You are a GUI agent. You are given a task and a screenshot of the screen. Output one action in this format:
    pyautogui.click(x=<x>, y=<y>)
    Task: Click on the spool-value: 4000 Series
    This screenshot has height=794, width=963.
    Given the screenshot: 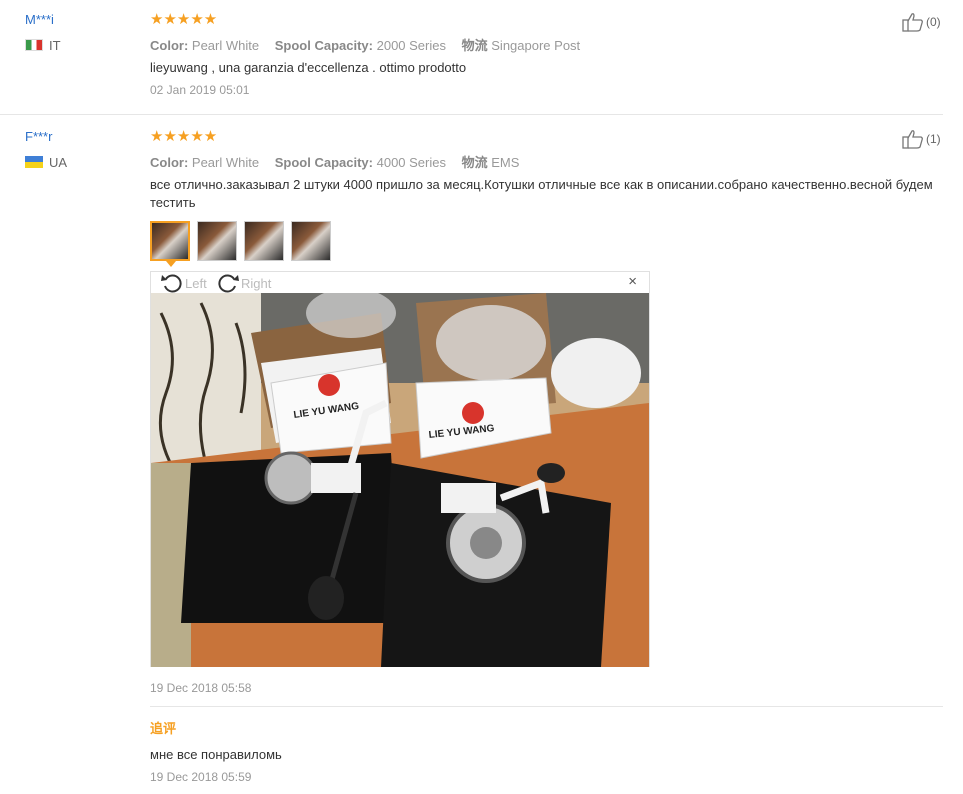 What is the action you would take?
    pyautogui.click(x=411, y=162)
    